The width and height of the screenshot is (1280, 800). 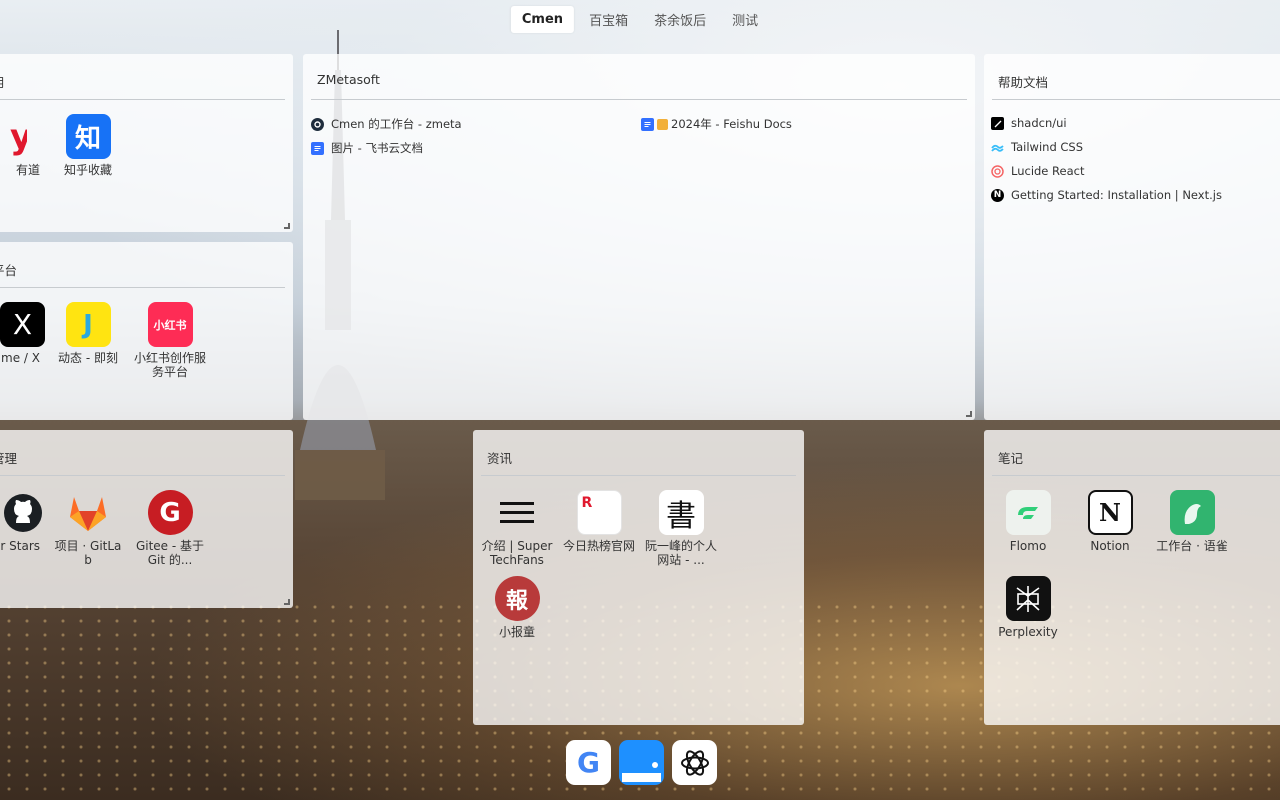 What do you see at coordinates (1039, 123) in the screenshot?
I see `link-label: shadcn/ui` at bounding box center [1039, 123].